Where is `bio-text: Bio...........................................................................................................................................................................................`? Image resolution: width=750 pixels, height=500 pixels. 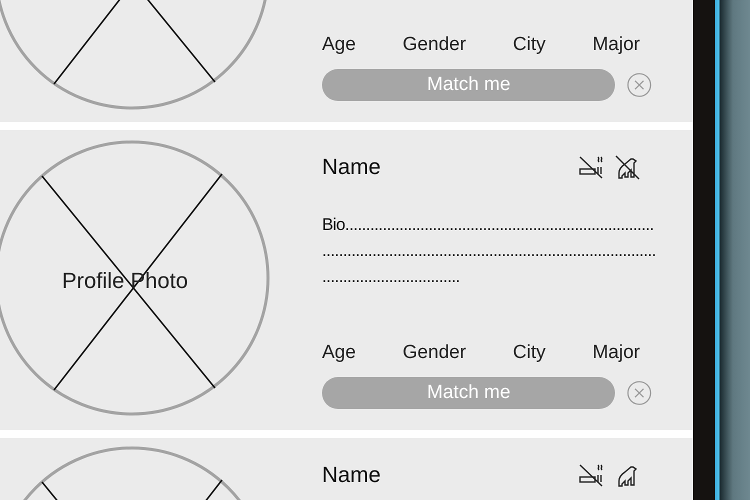 bio-text: Bio........................................................................................................................................................................................... is located at coordinates (489, 251).